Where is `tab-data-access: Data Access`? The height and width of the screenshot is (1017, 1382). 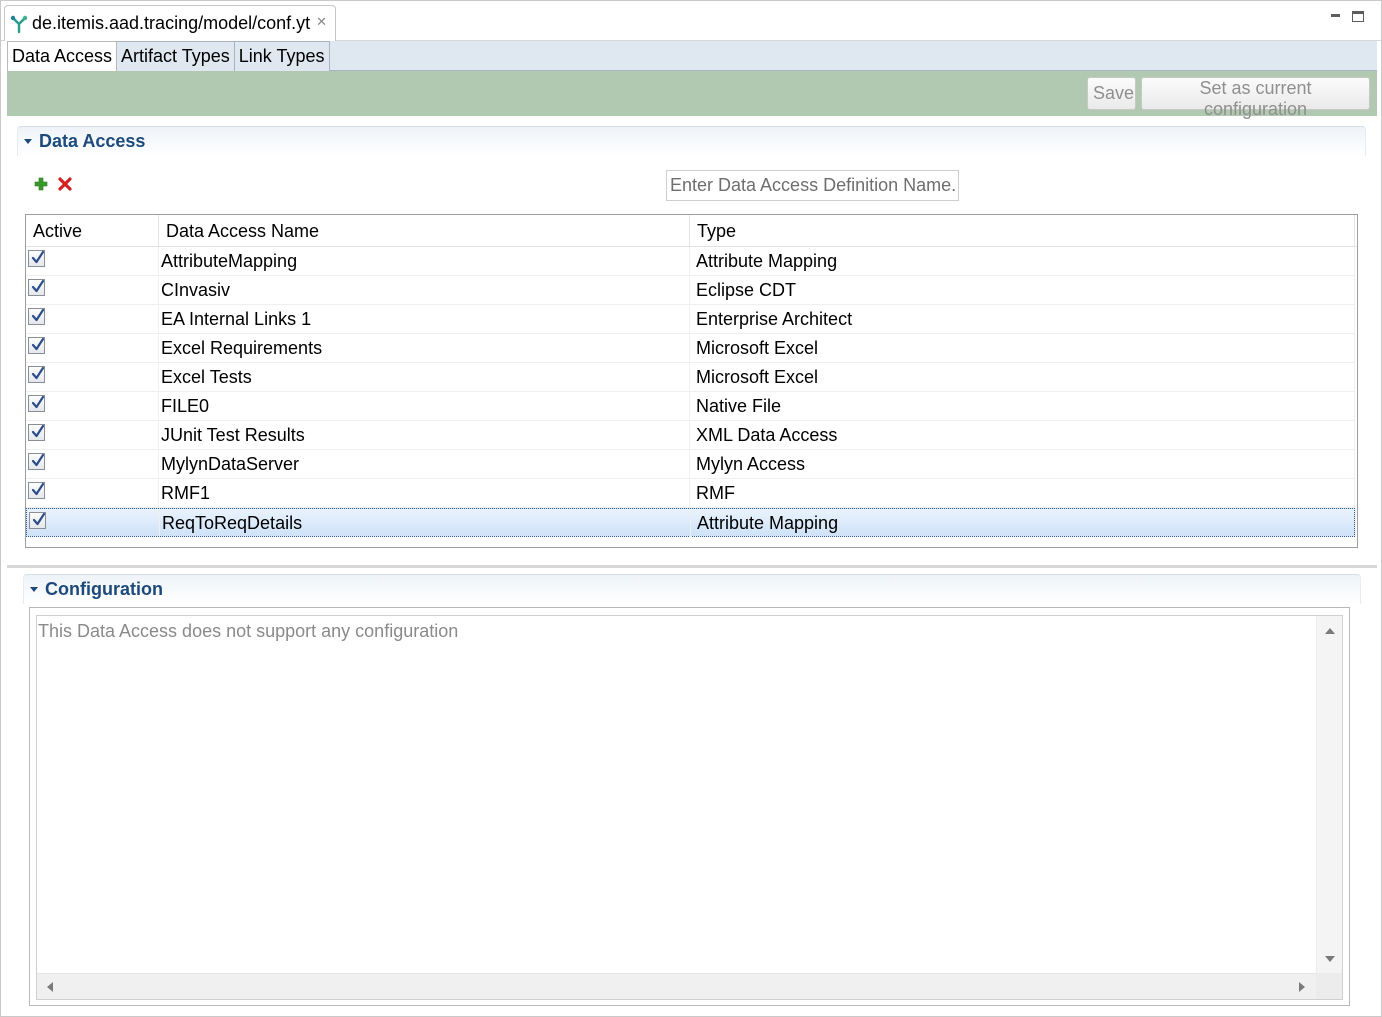
tab-data-access: Data Access is located at coordinates (62, 56).